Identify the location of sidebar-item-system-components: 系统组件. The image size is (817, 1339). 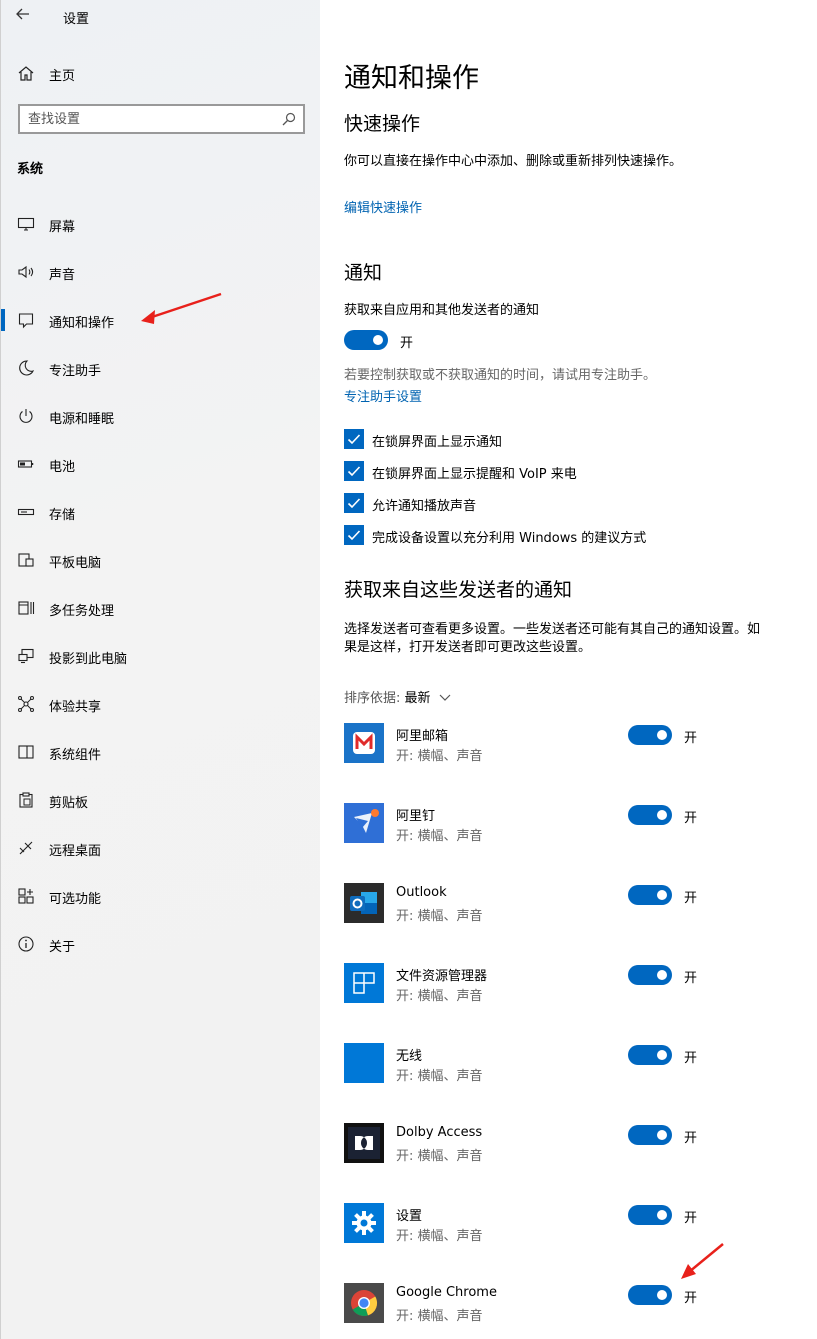
(161, 752).